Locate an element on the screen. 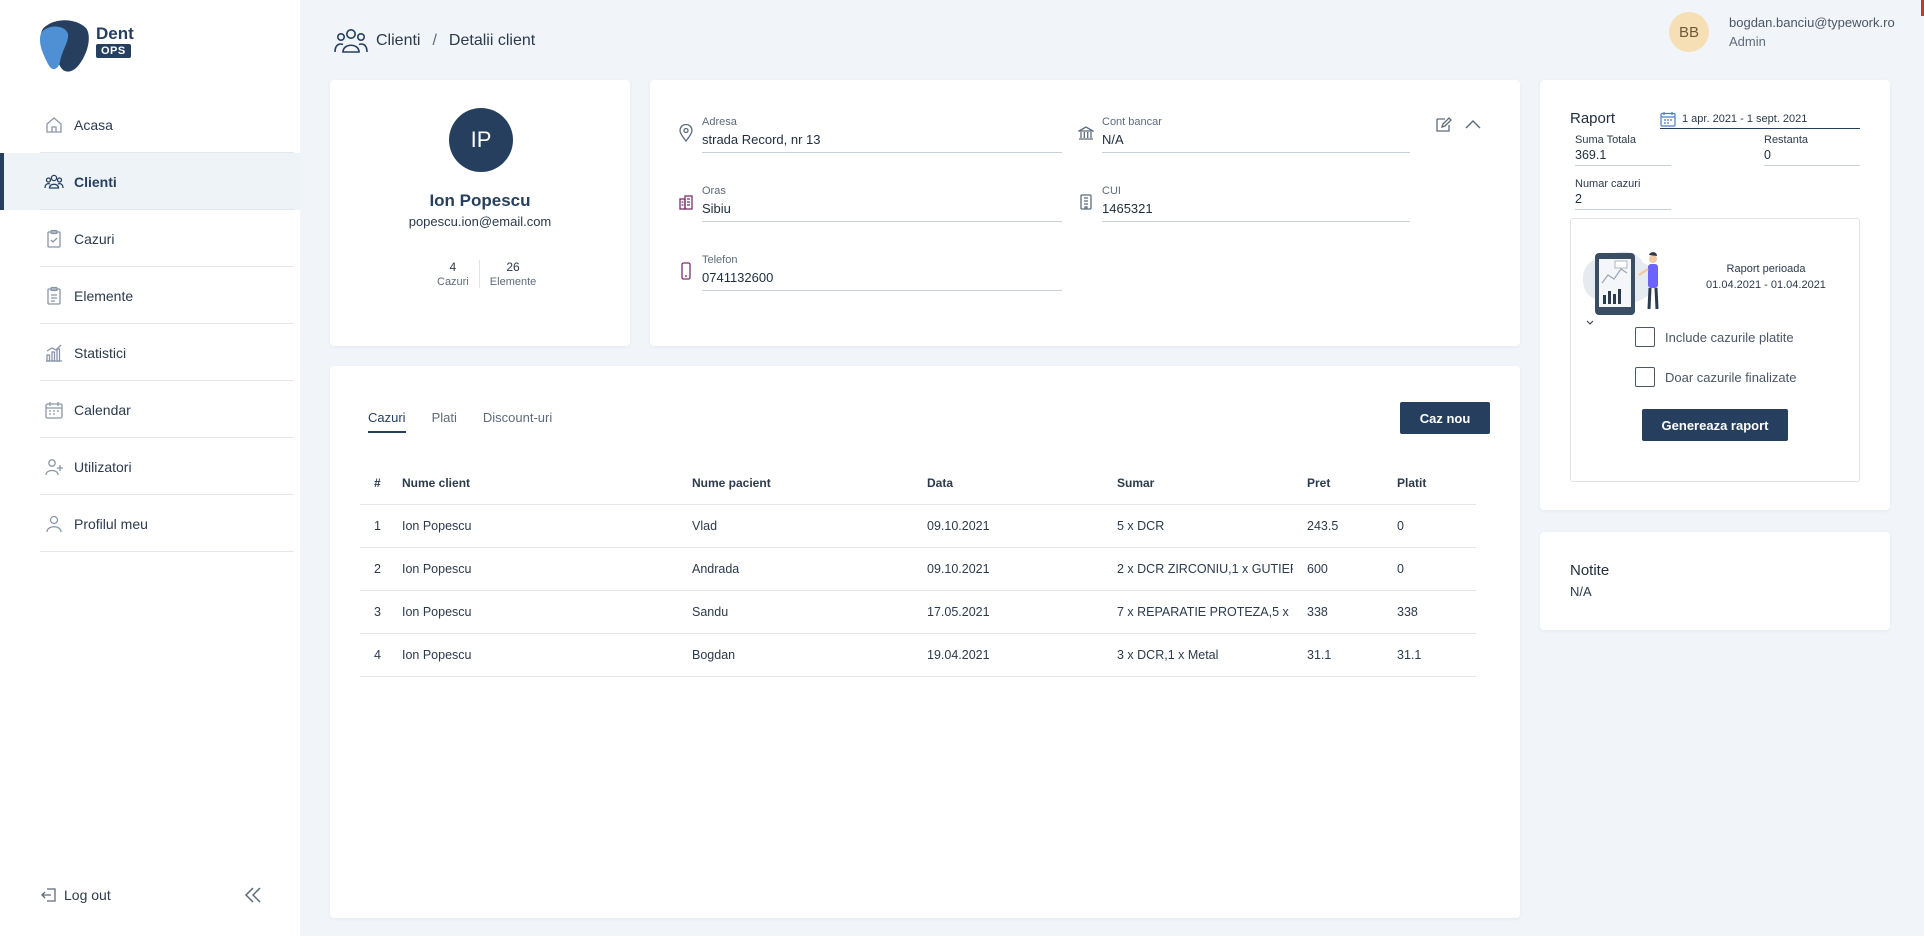  table-cell: 243.5 is located at coordinates (1338, 526).